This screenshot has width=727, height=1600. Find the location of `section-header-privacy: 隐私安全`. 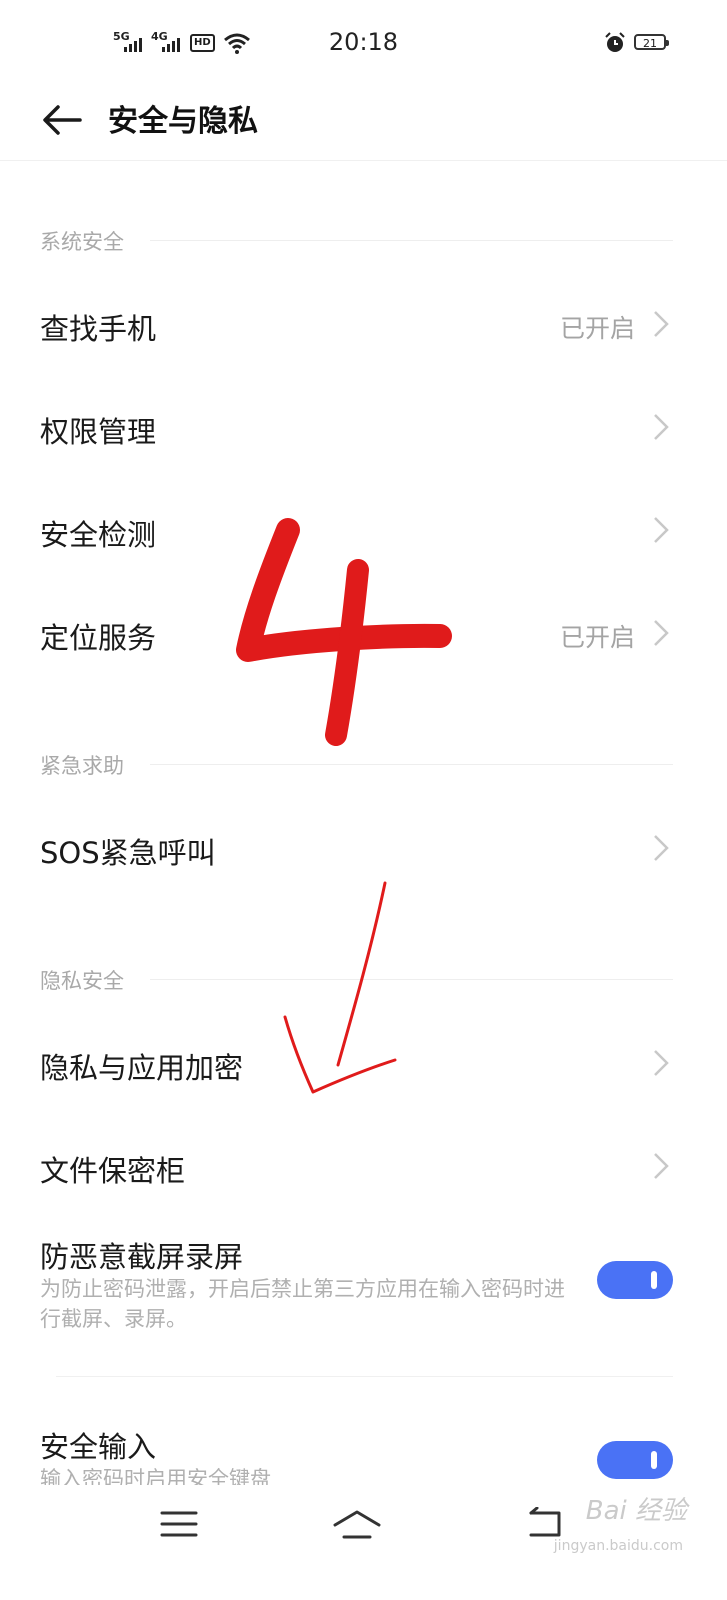

section-header-privacy: 隐私安全 is located at coordinates (356, 980).